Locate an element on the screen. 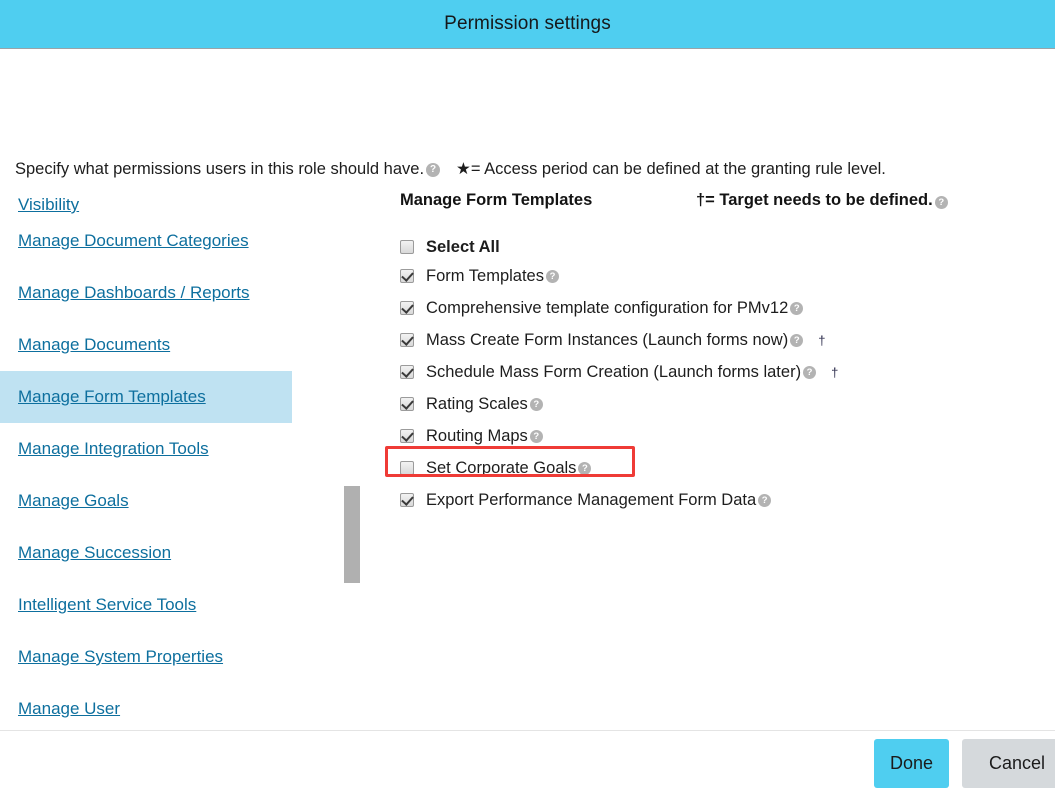 This screenshot has height=794, width=1055. sidebar-scrollbar-thumb is located at coordinates (352, 534).